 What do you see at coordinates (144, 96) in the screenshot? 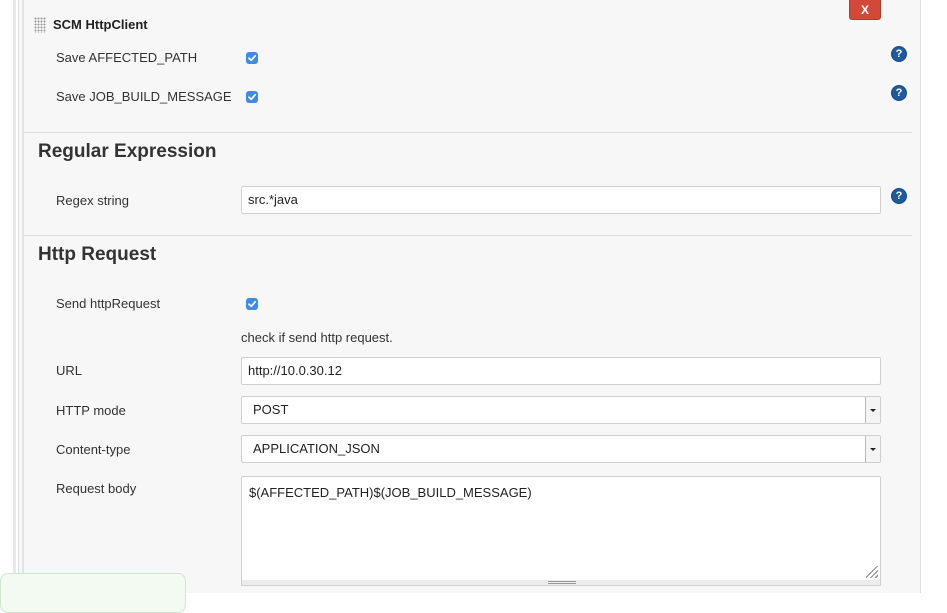
I see `save-job-build-message-label: Save JOB_BUILD_MESSAGE` at bounding box center [144, 96].